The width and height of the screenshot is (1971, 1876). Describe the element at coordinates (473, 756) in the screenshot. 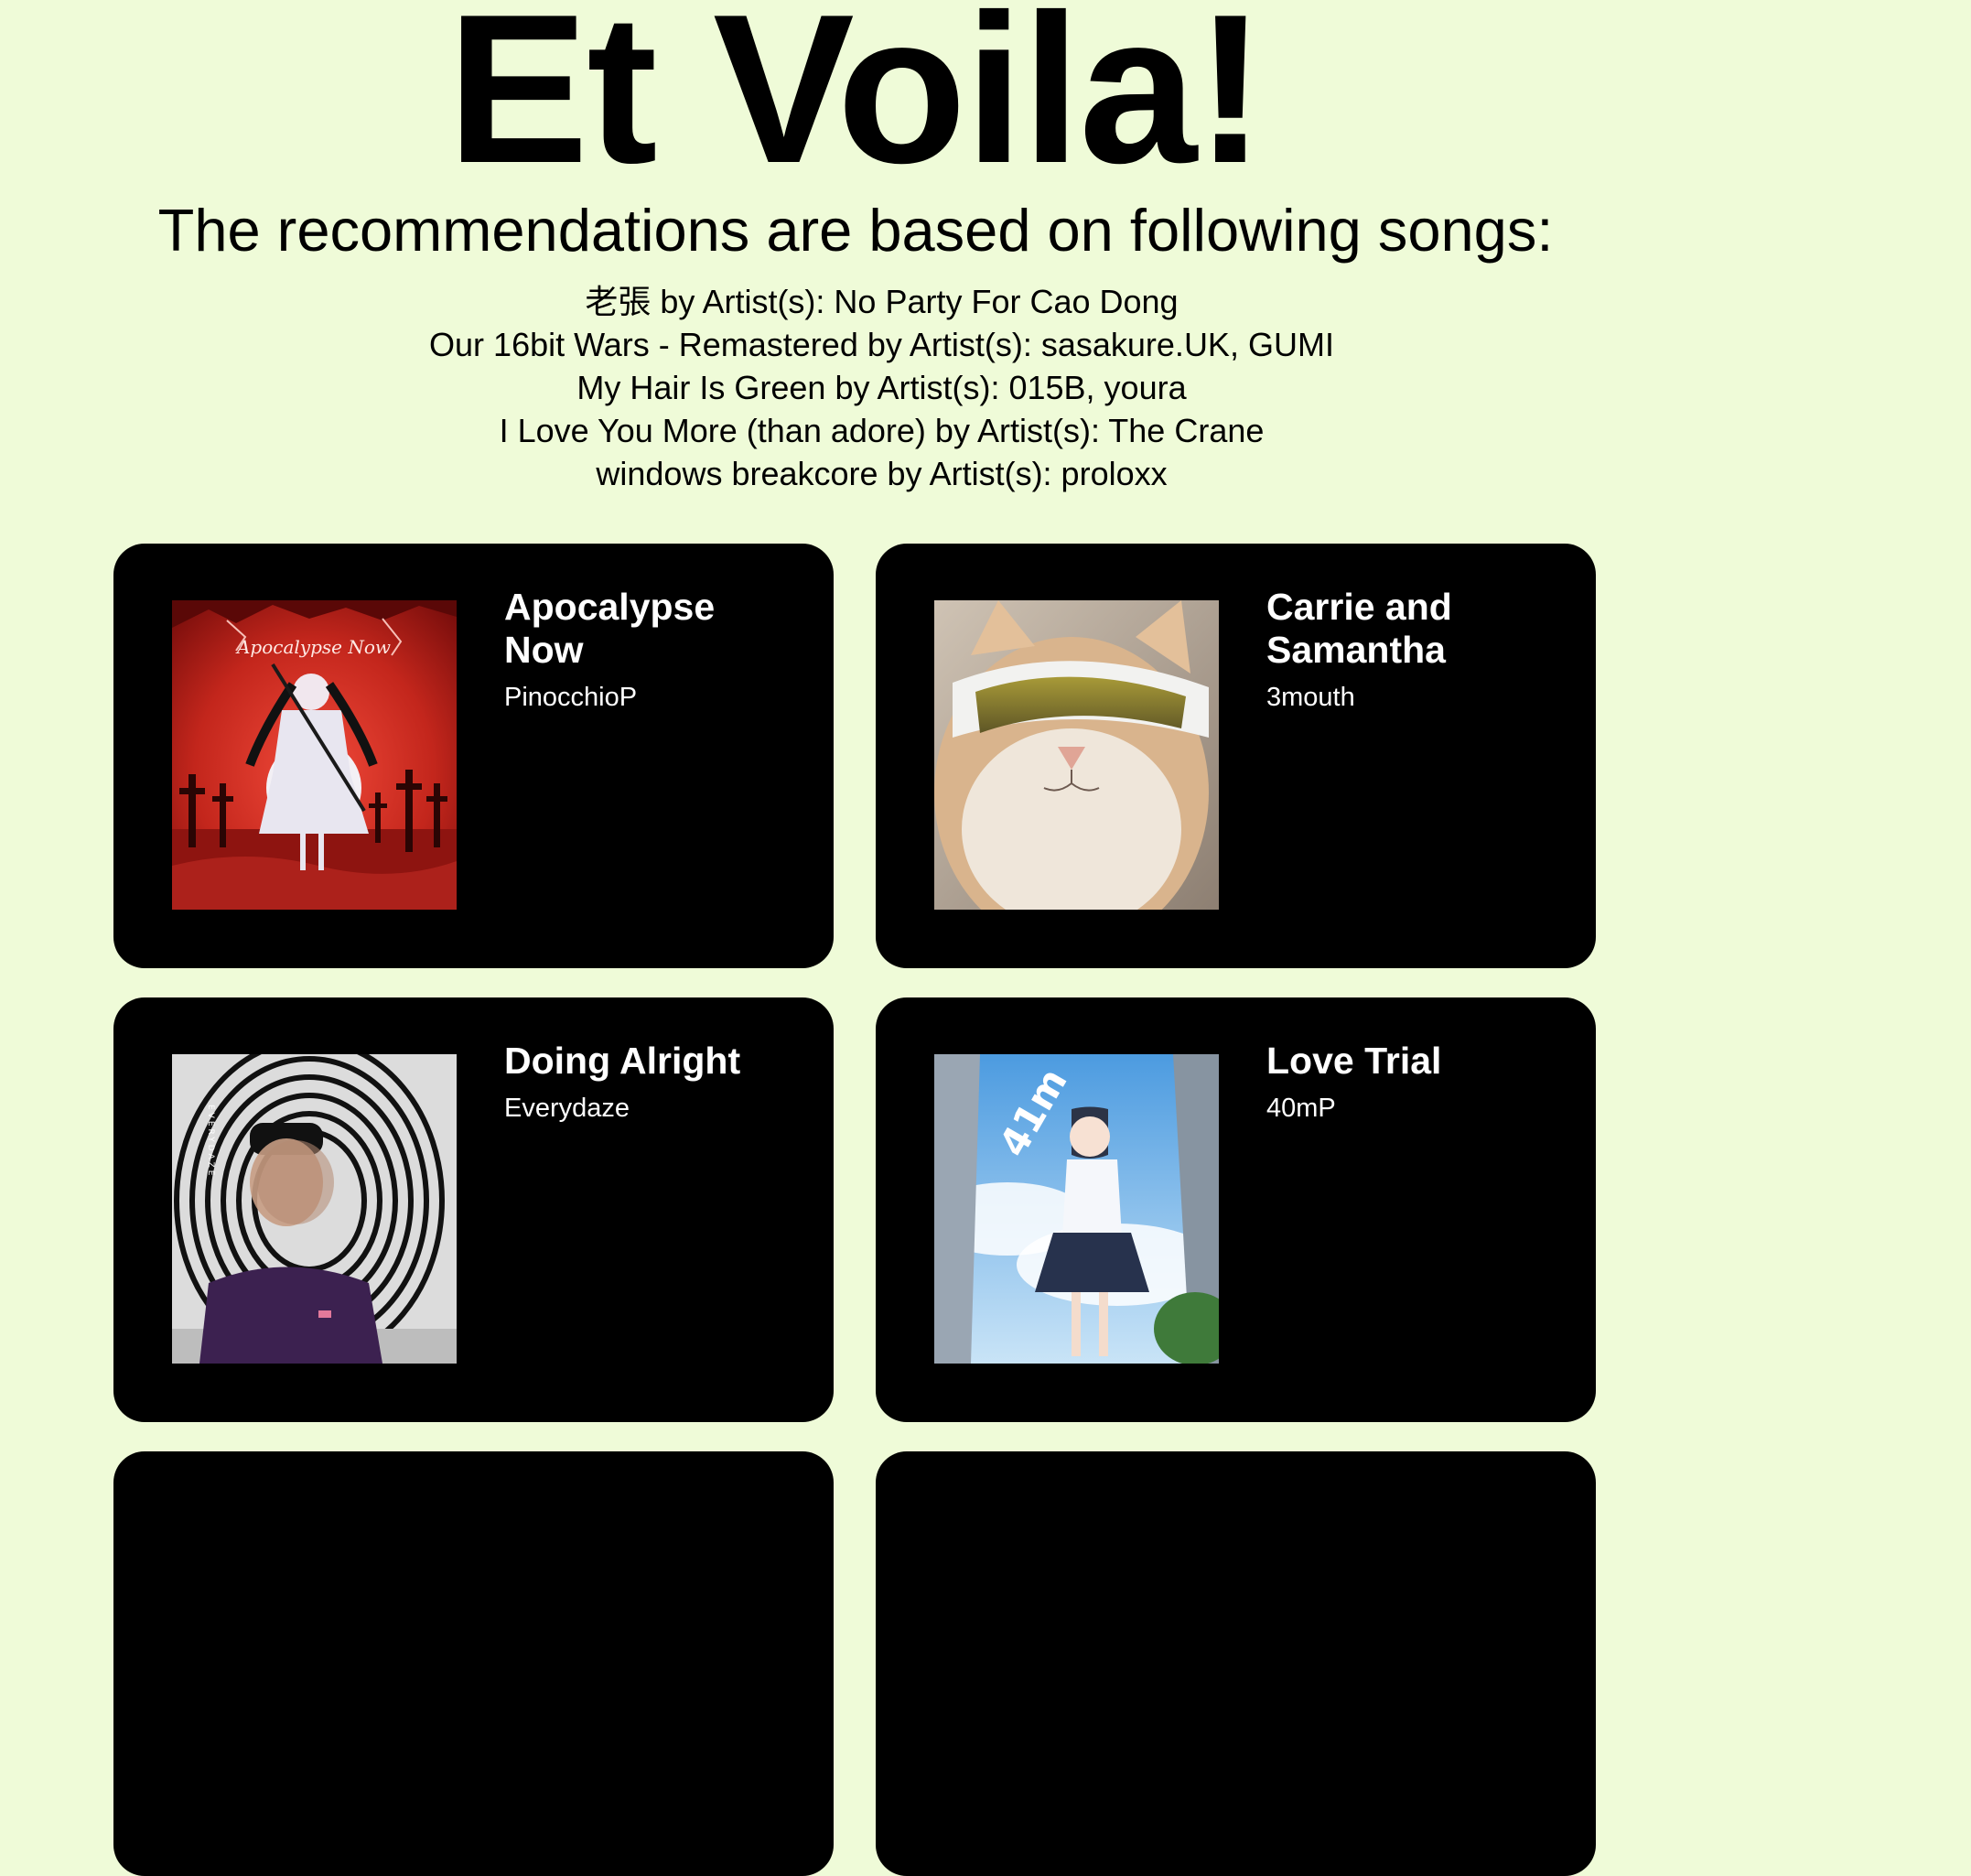

I see `recommendation-card: Apocalypse Now Apocalypse Now PinocchioP` at that location.